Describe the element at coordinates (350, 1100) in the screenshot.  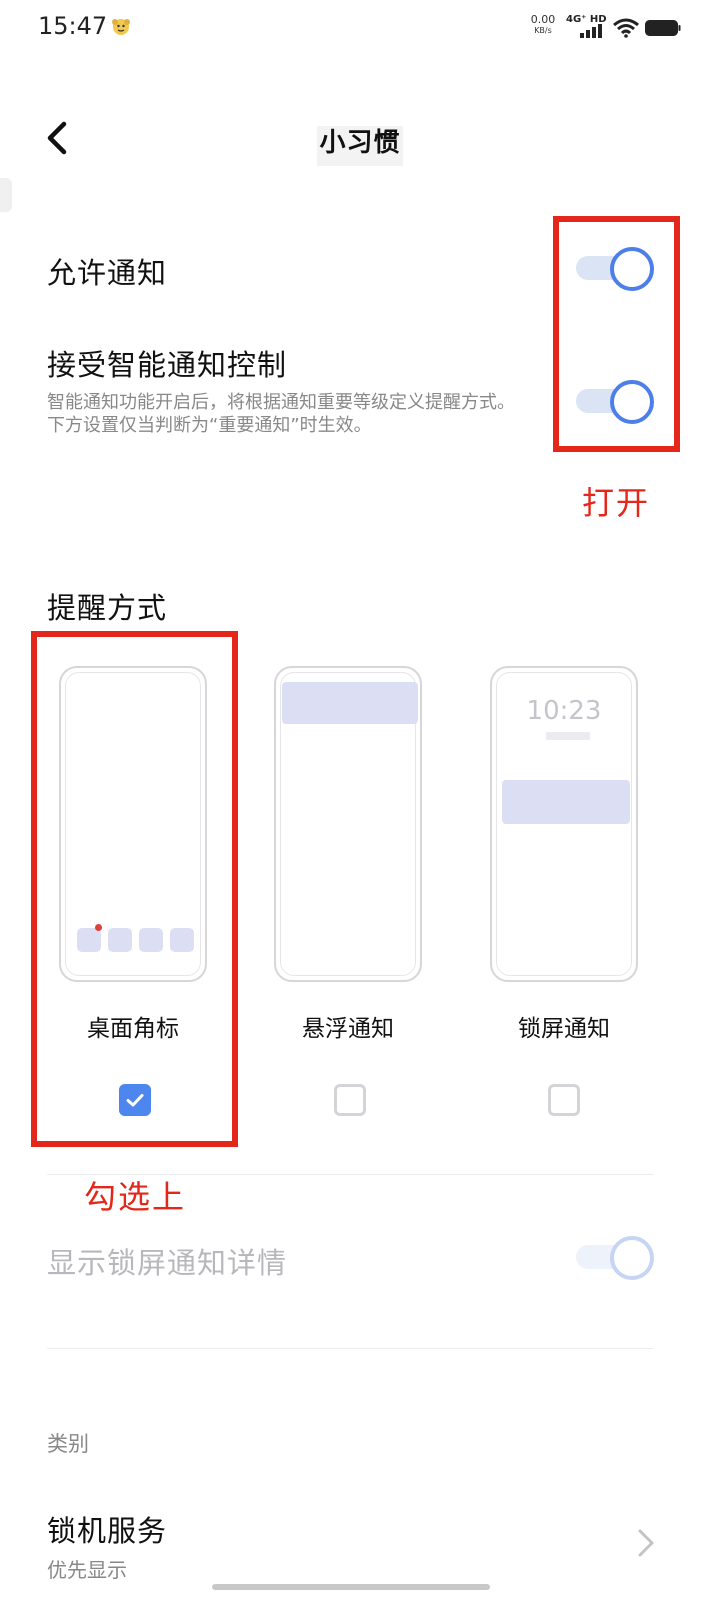
I see `checkbox-floating` at that location.